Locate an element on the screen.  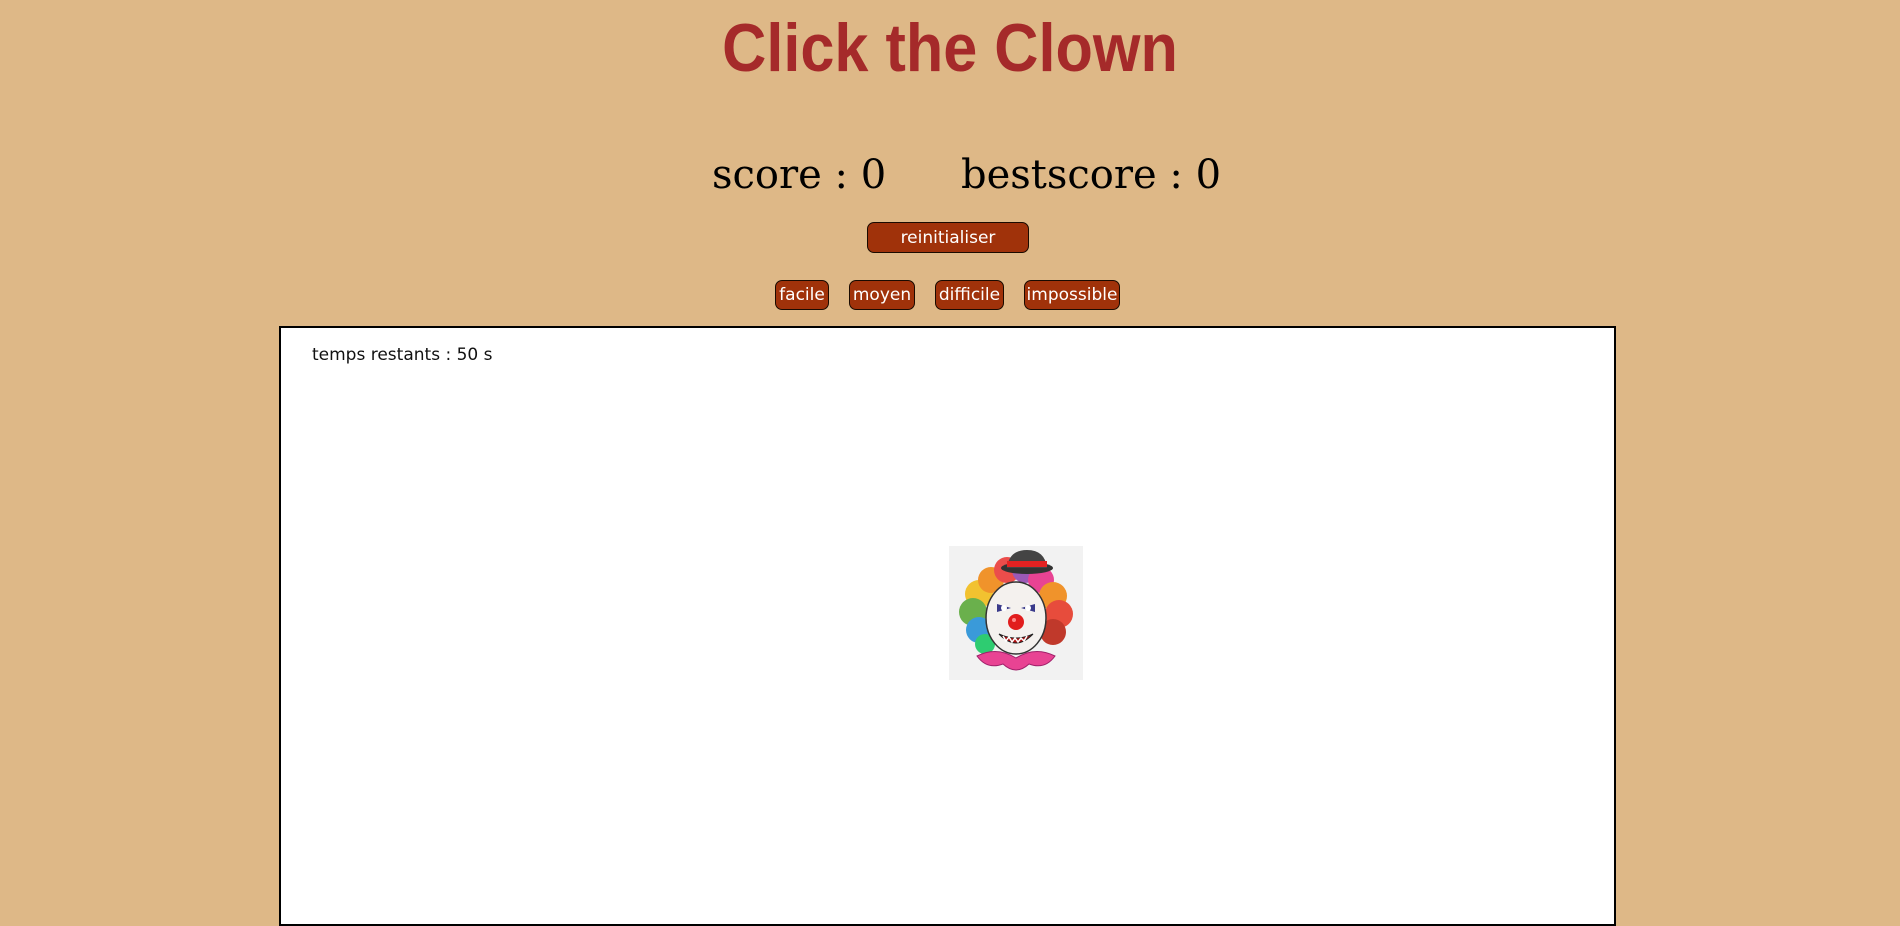
reset-button: reinitialiser is located at coordinates (948, 237).